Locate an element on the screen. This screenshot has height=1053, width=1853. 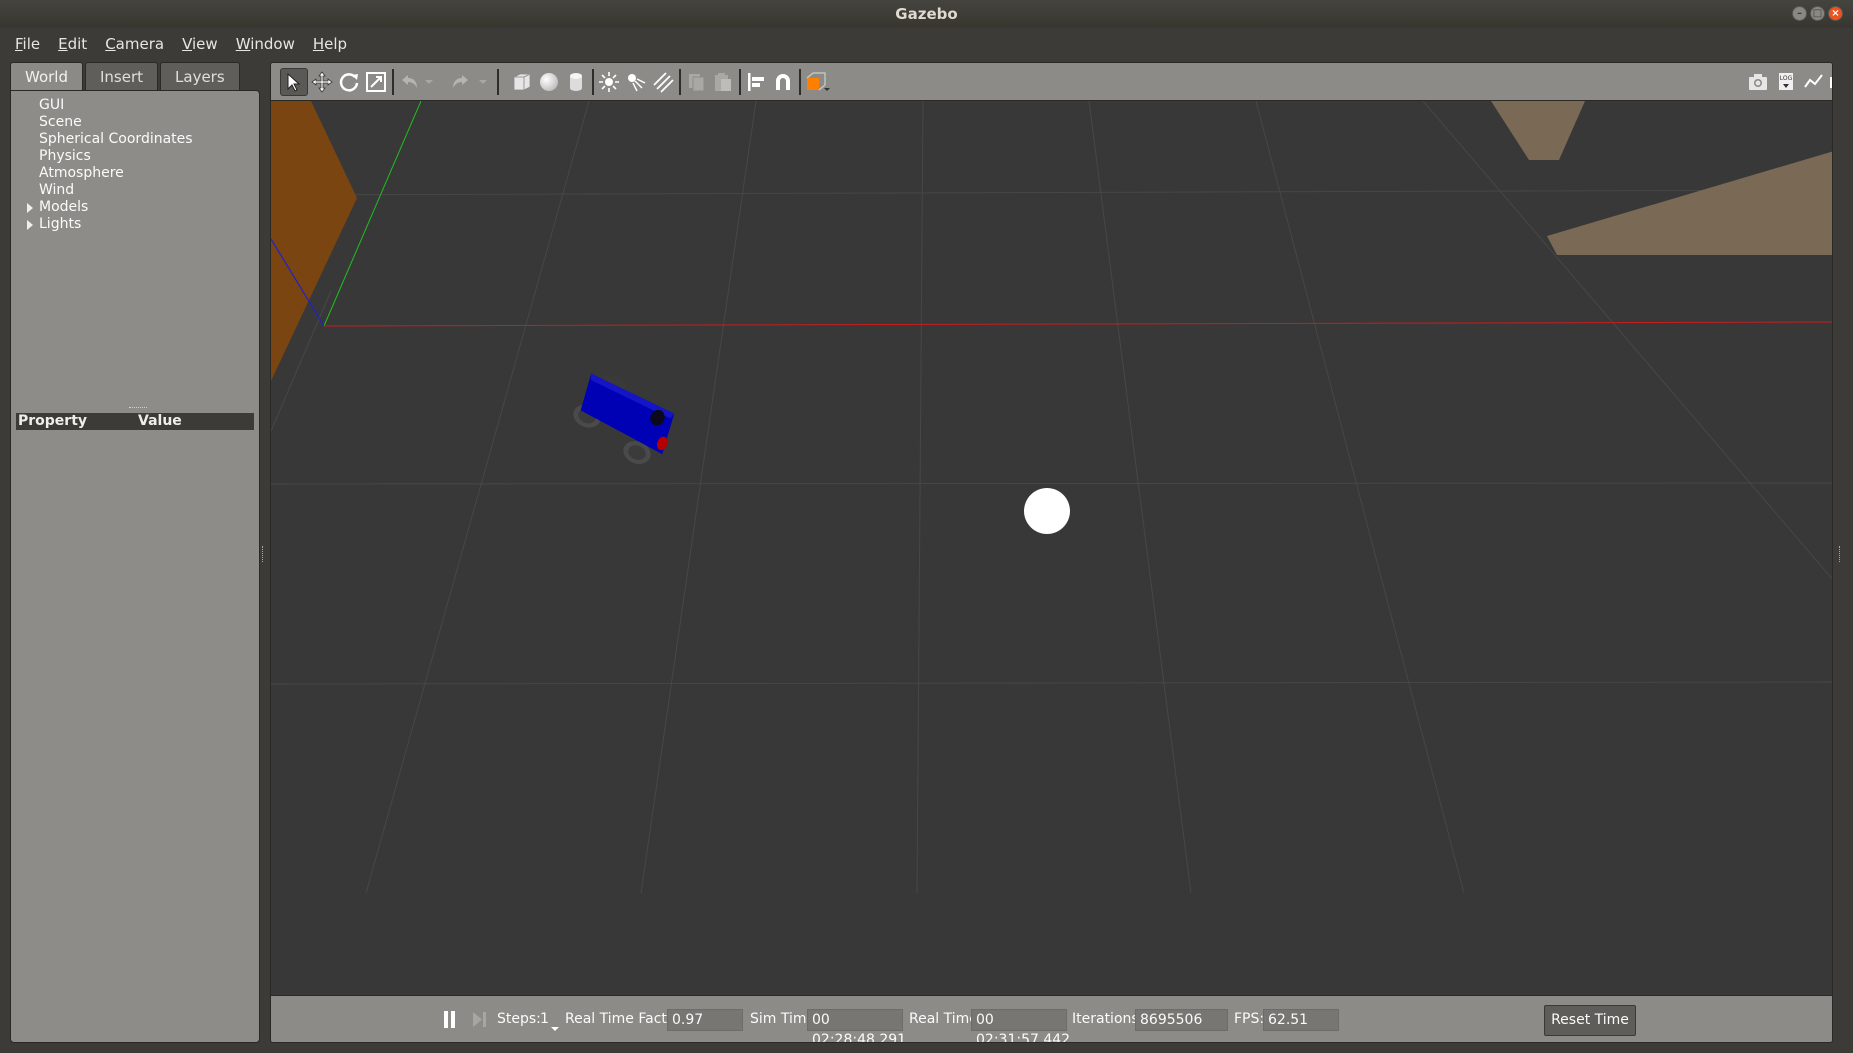
left-panel-tabs: World Insert Layers is located at coordinates (135, 76).